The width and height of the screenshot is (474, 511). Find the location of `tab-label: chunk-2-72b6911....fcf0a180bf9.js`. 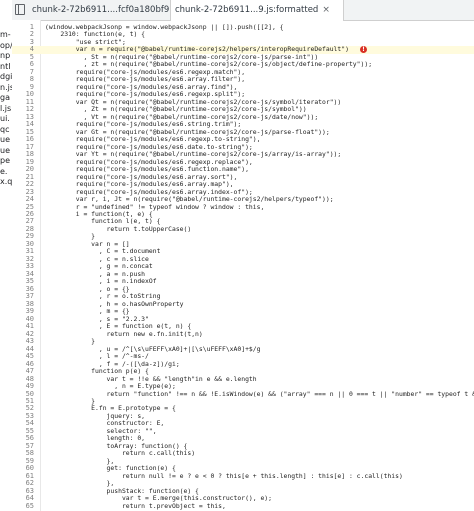

tab-label: chunk-2-72b6911....fcf0a180bf9.js is located at coordinates (105, 10).